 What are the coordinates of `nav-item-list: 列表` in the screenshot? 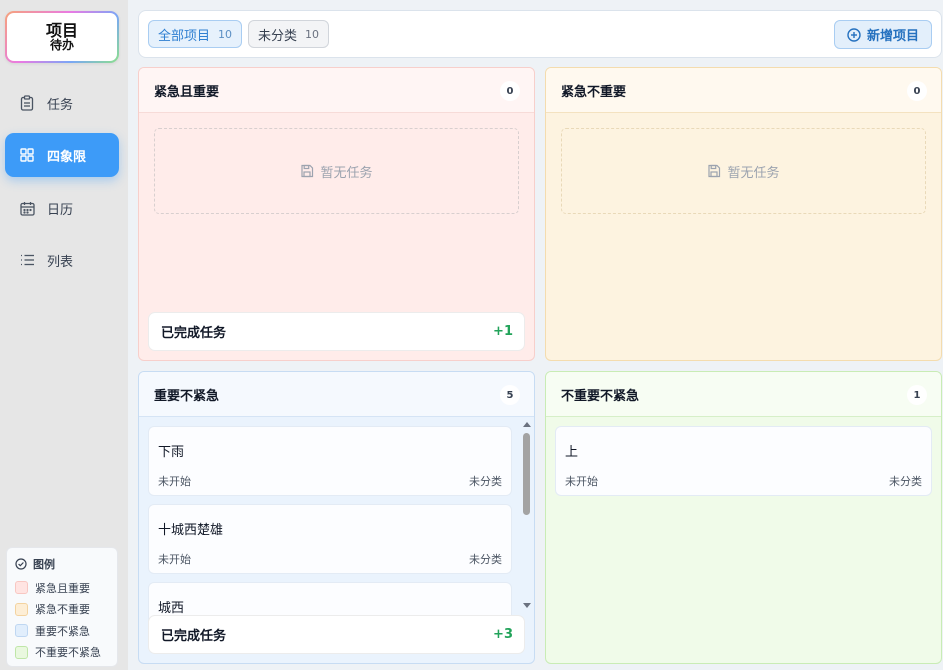 It's located at (62, 260).